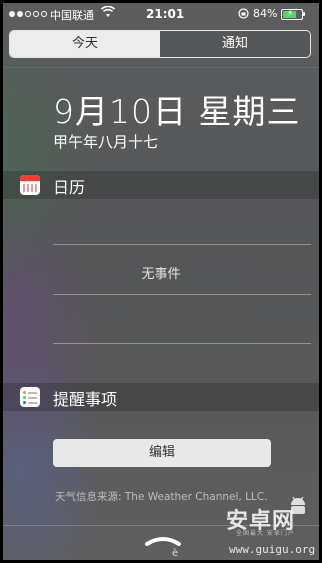 The width and height of the screenshot is (322, 563). Describe the element at coordinates (72, 15) in the screenshot. I see `carrier-name: 中国联通` at that location.